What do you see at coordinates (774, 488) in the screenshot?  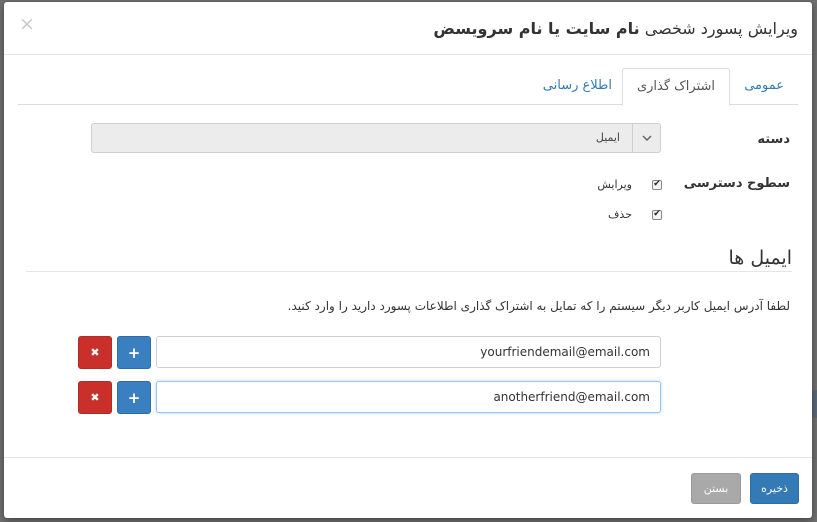 I see `save-button: ذخیره` at bounding box center [774, 488].